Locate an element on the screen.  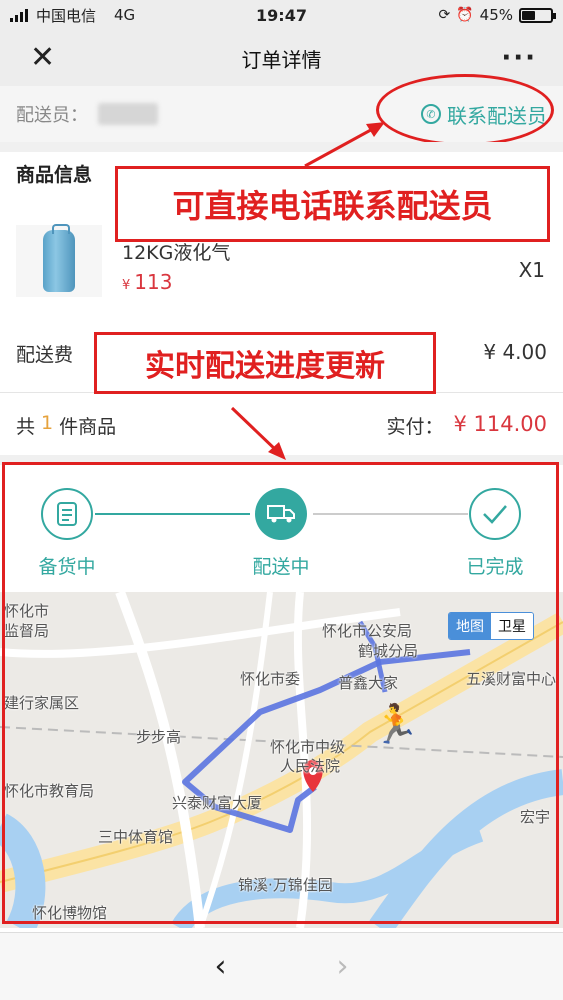
map-label: 怀化市委 is located at coordinates (270, 679).